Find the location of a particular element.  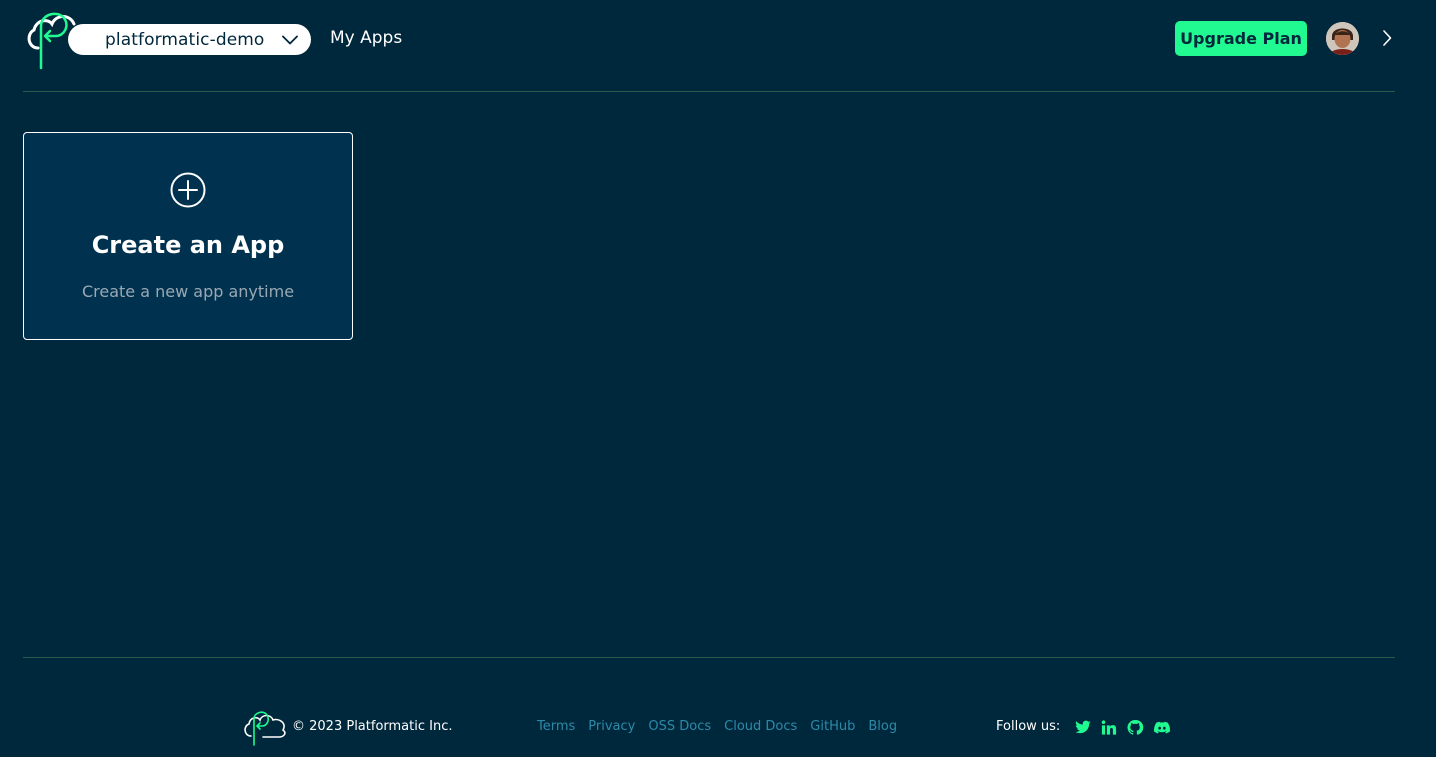

create-app-title: Create an App is located at coordinates (188, 245).